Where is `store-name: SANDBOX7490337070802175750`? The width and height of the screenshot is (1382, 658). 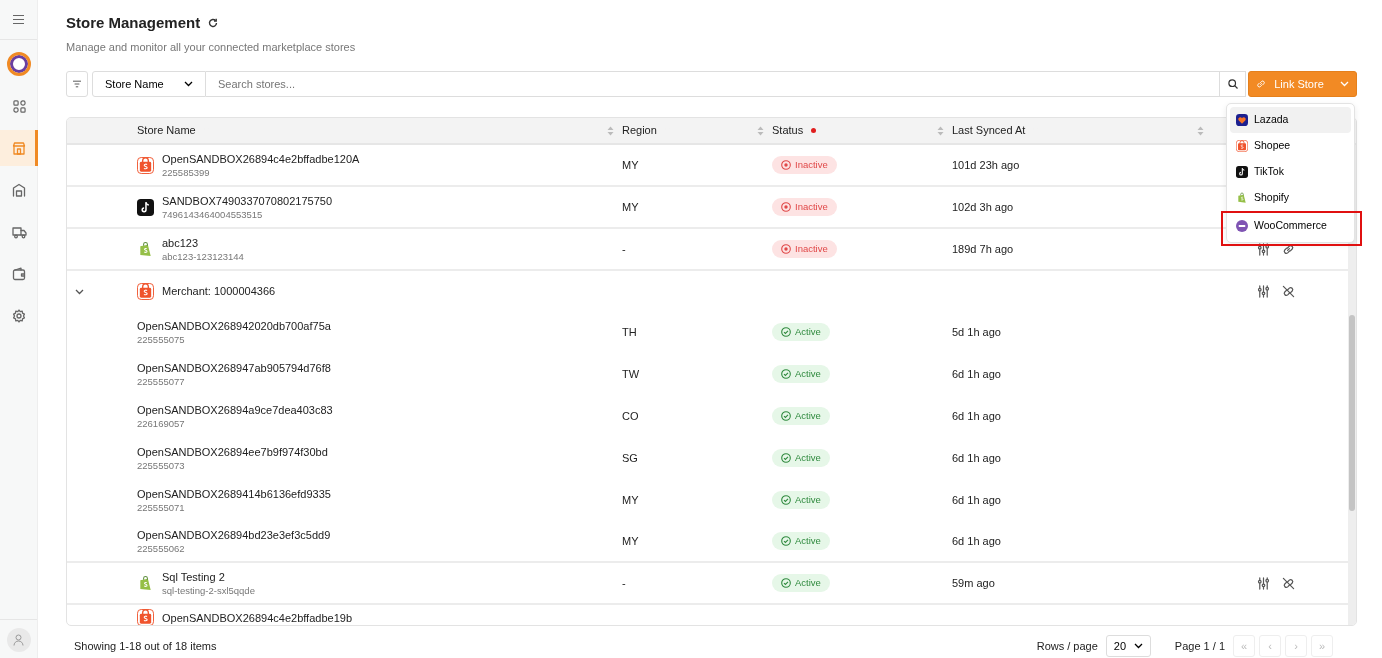
store-name: SANDBOX7490337070802175750 is located at coordinates (247, 200).